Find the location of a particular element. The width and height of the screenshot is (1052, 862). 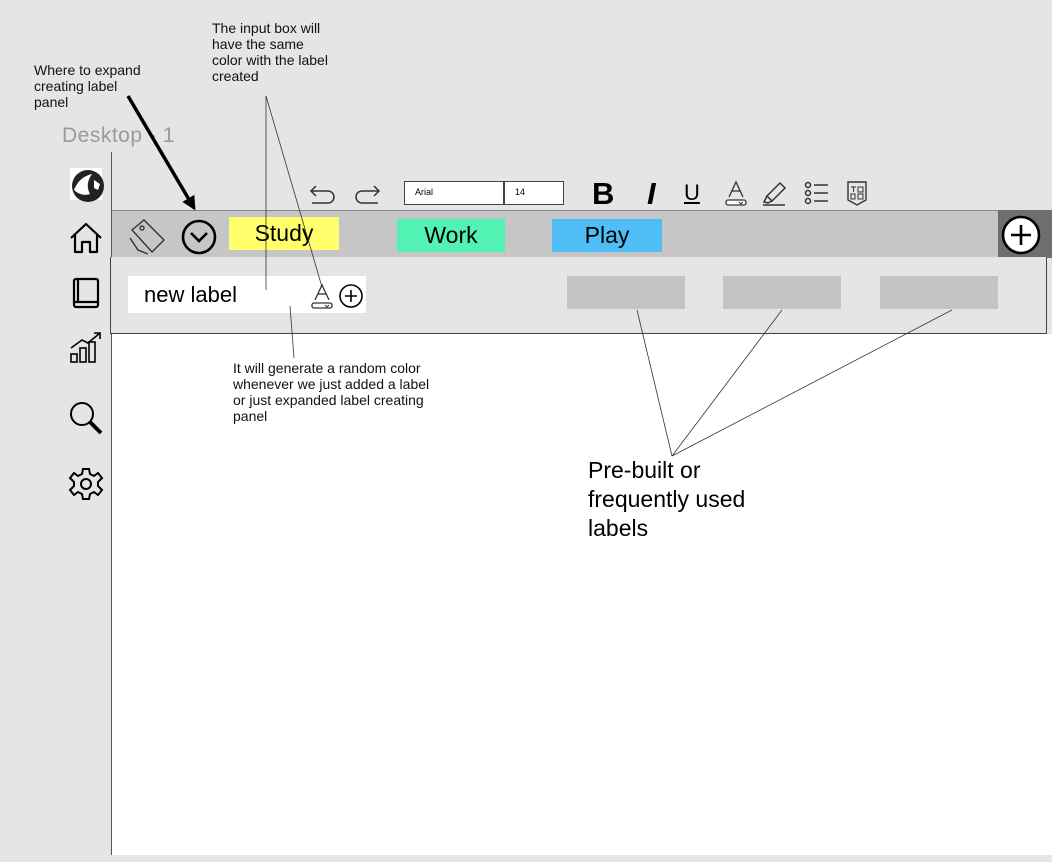

random-color-line is located at coordinates (292, 332).